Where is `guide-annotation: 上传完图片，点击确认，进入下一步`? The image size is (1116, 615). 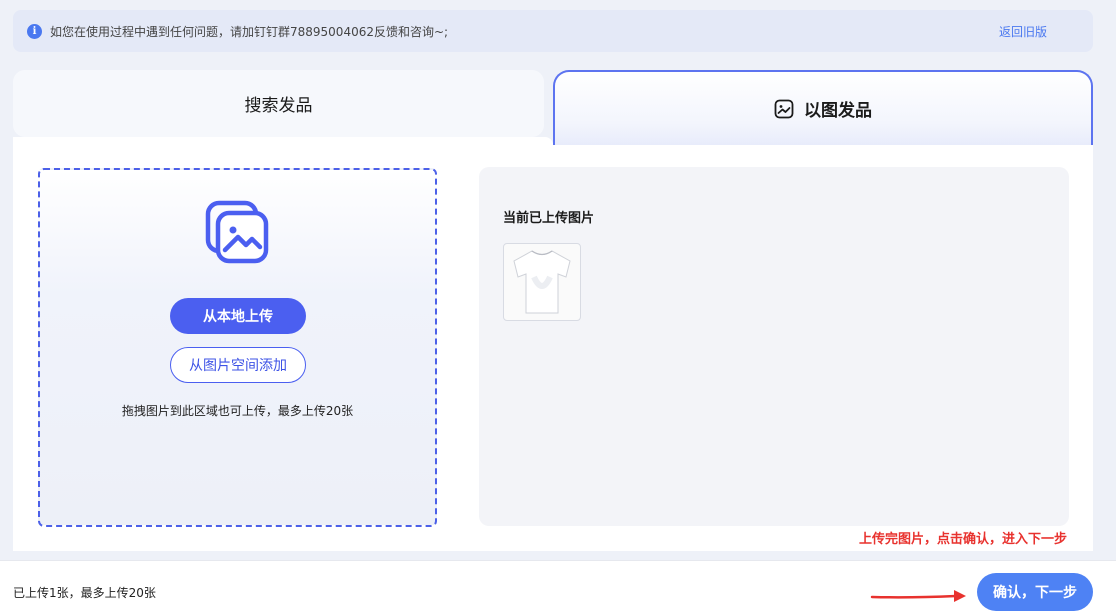
guide-annotation: 上传完图片，点击确认，进入下一步 is located at coordinates (962, 539).